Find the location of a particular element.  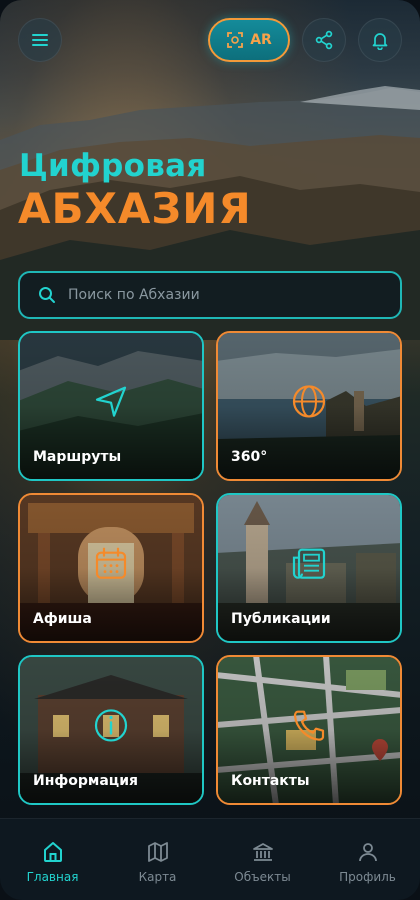

info-icon is located at coordinates (111, 725).